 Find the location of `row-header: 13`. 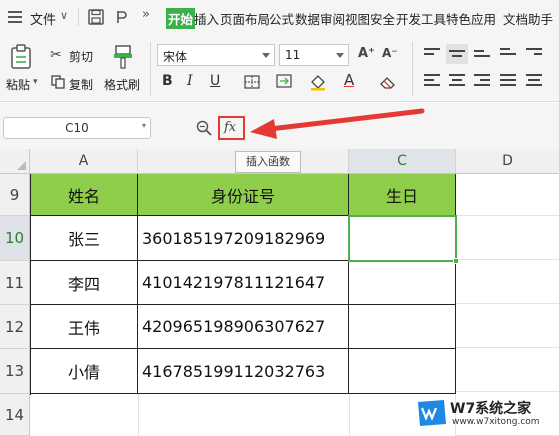

row-header: 13 is located at coordinates (15, 371).